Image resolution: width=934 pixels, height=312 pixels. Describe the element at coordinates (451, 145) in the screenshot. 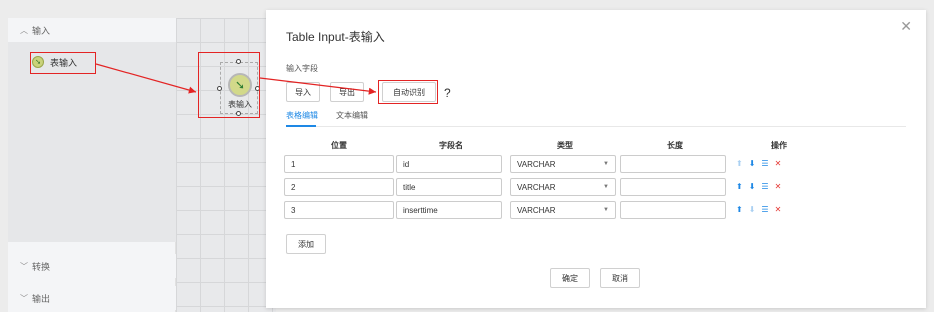

I see `column-header-name: 字段名` at that location.